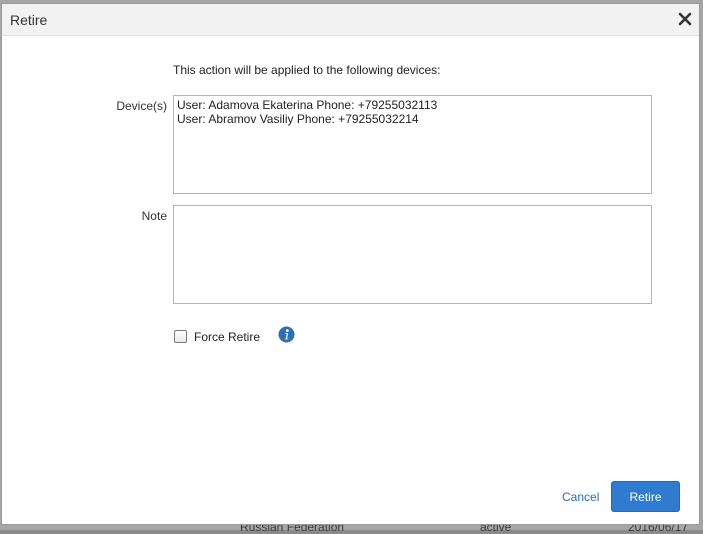 The image size is (703, 534). Describe the element at coordinates (154, 216) in the screenshot. I see `note-label: Note` at that location.